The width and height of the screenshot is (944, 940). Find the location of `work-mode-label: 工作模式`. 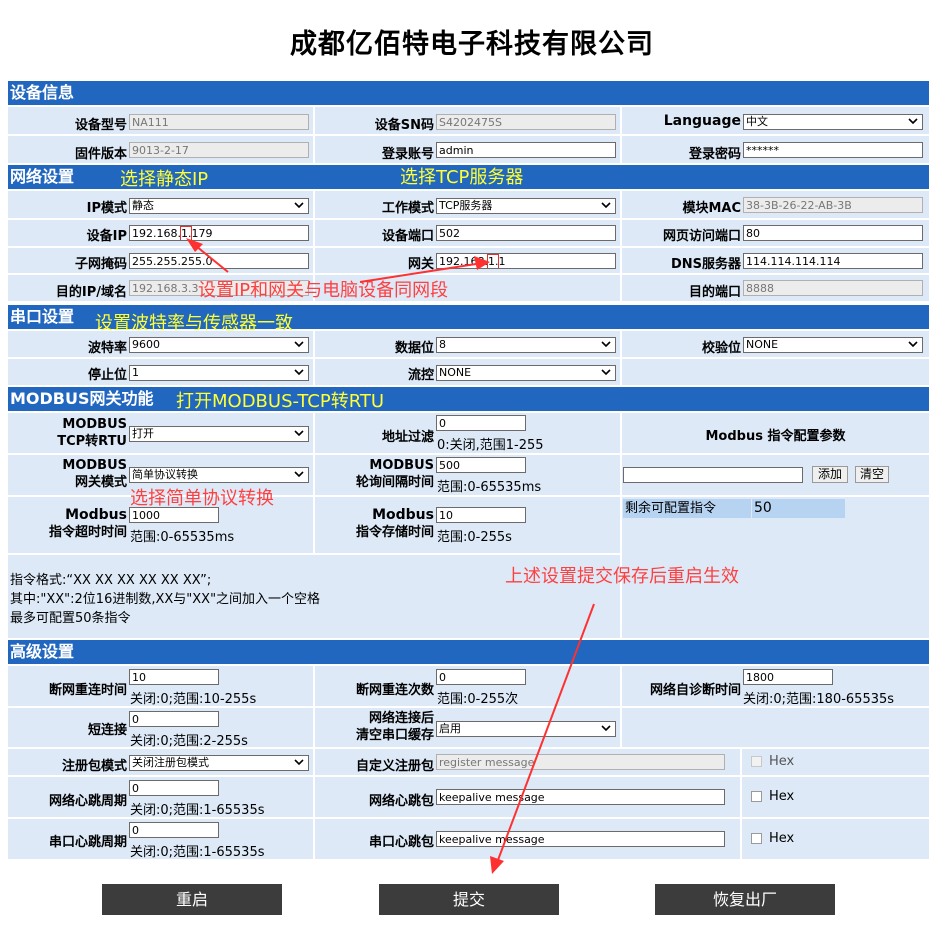

work-mode-label: 工作模式 is located at coordinates (407, 208).